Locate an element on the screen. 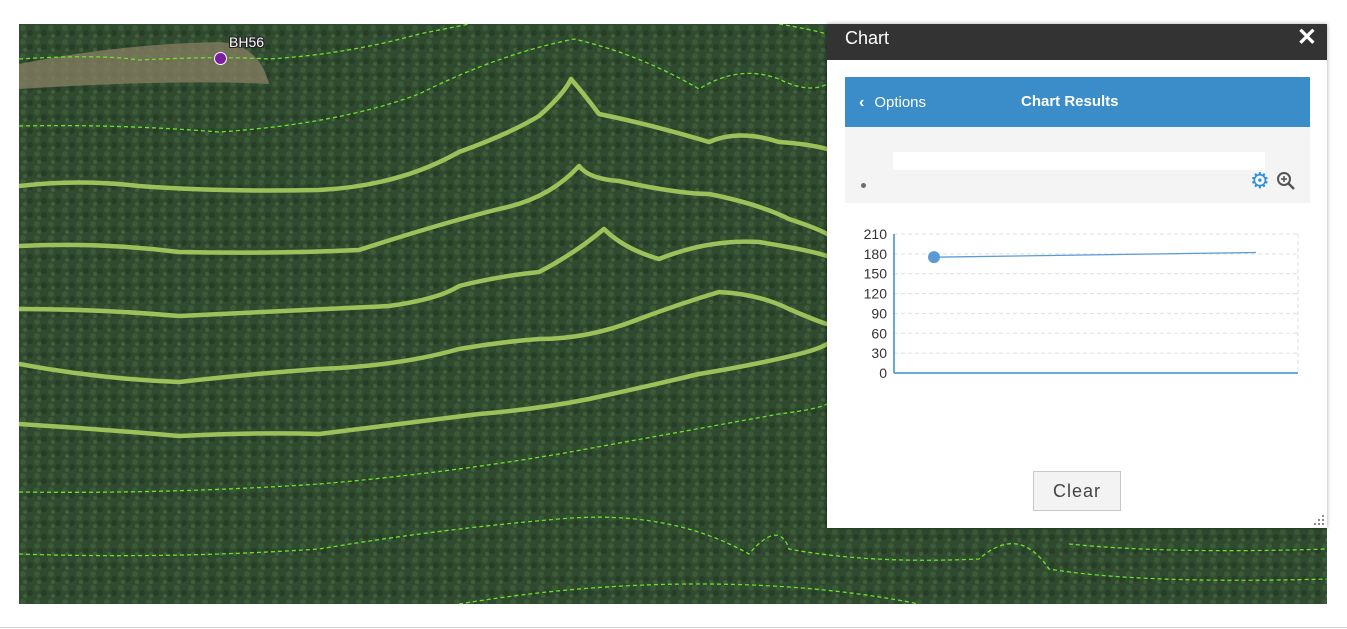 The width and height of the screenshot is (1347, 629). y-tick-label: 0 is located at coordinates (883, 373).